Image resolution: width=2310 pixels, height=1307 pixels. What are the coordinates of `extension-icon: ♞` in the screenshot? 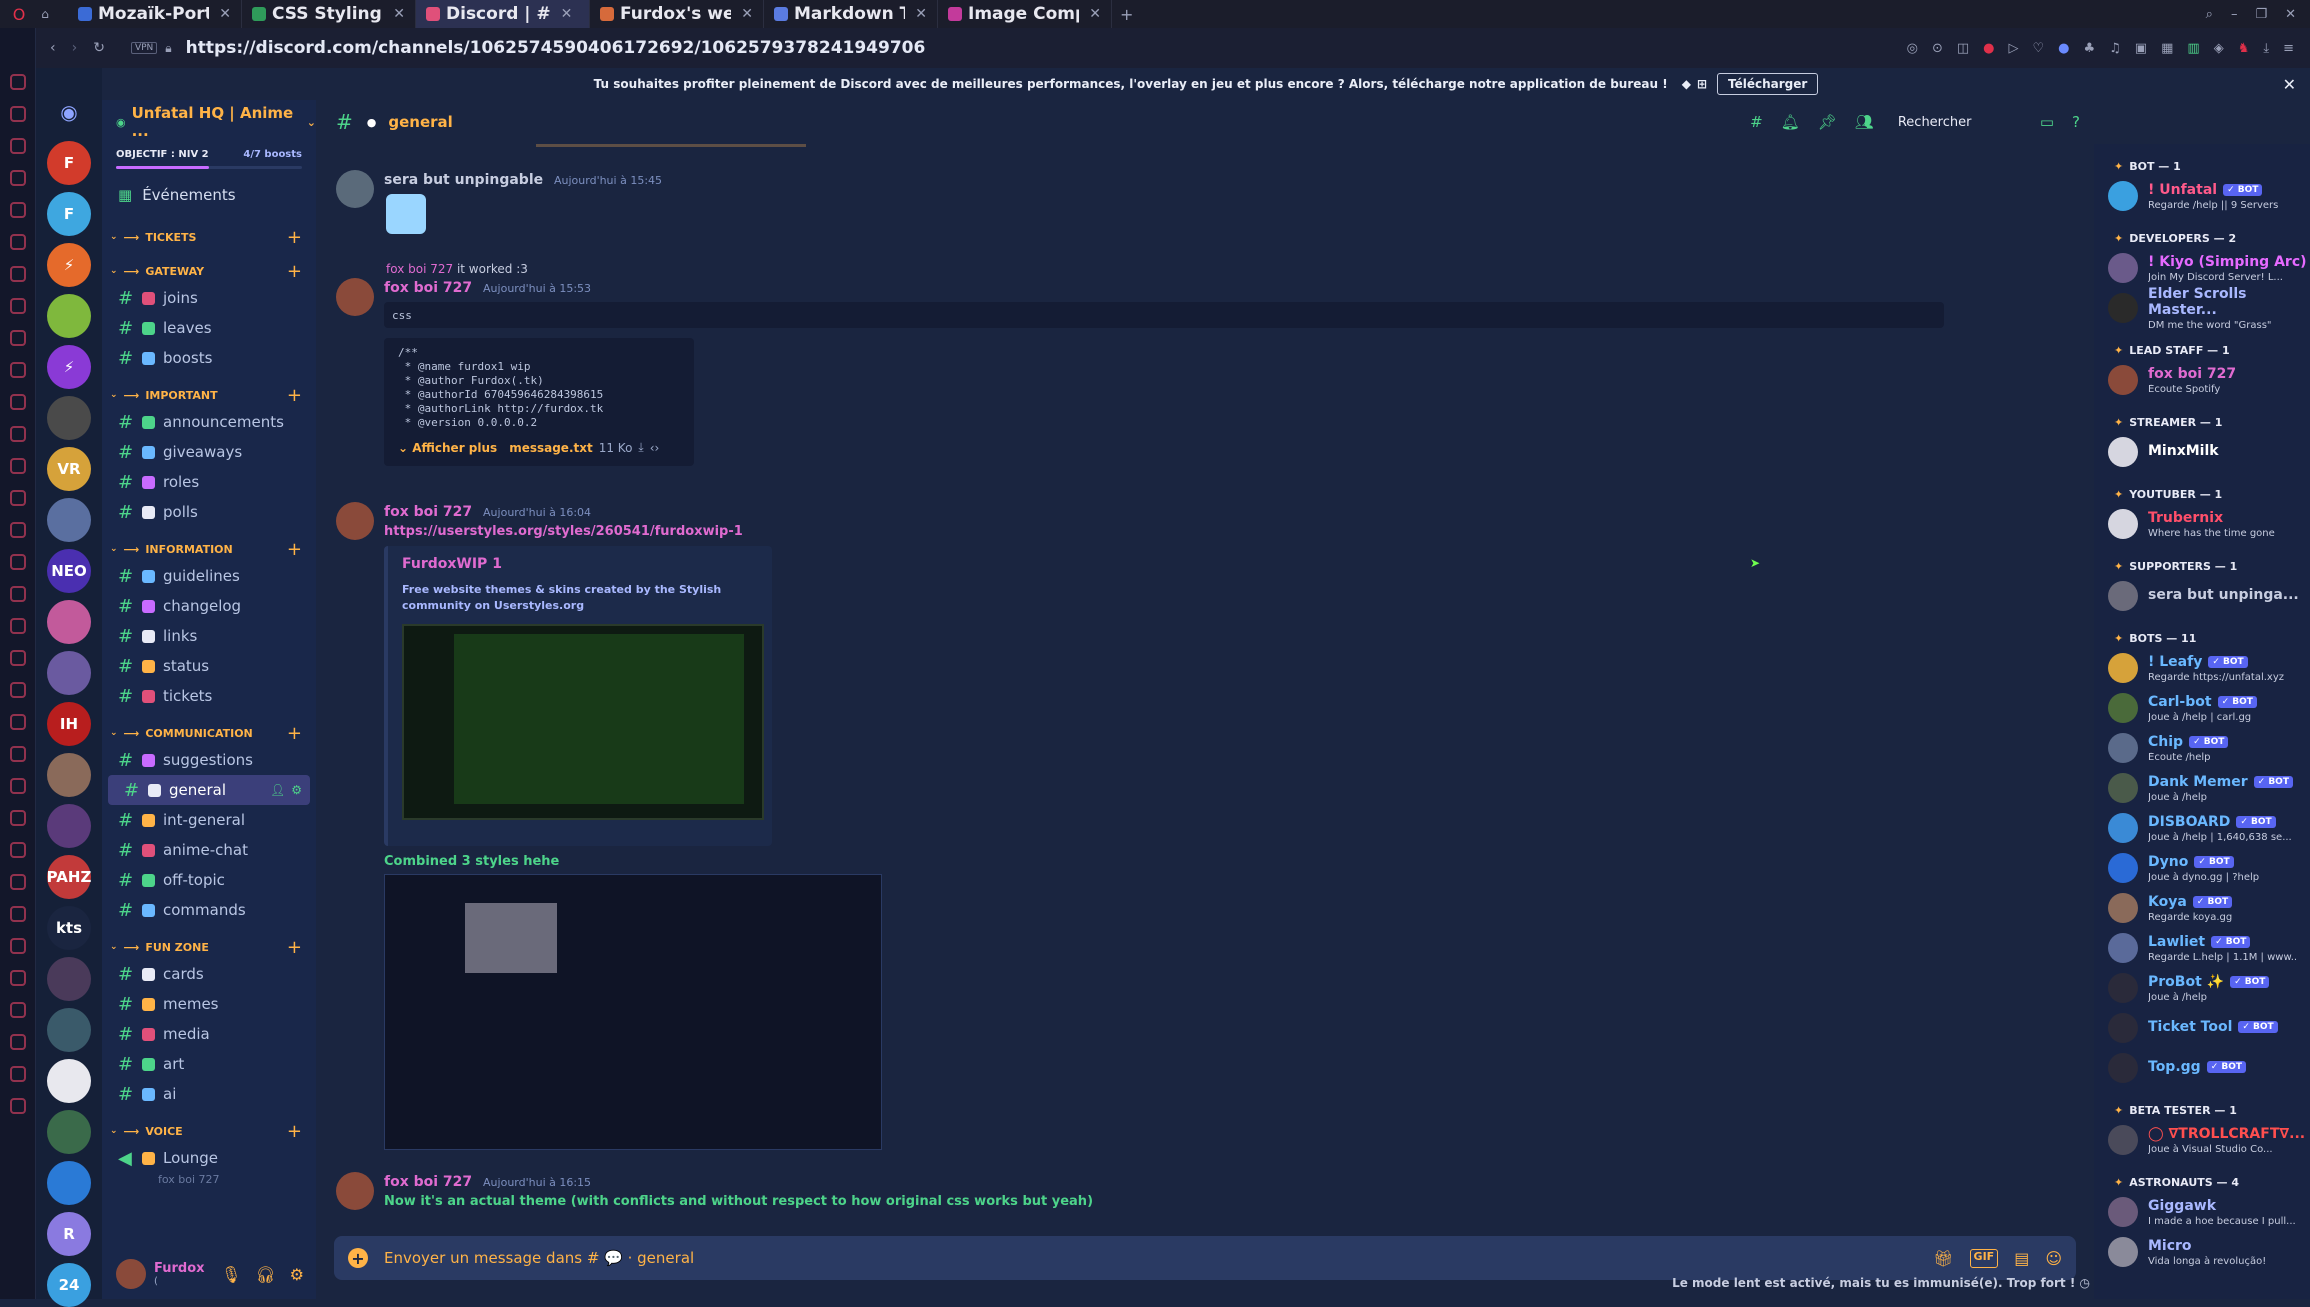 It's located at (2244, 48).